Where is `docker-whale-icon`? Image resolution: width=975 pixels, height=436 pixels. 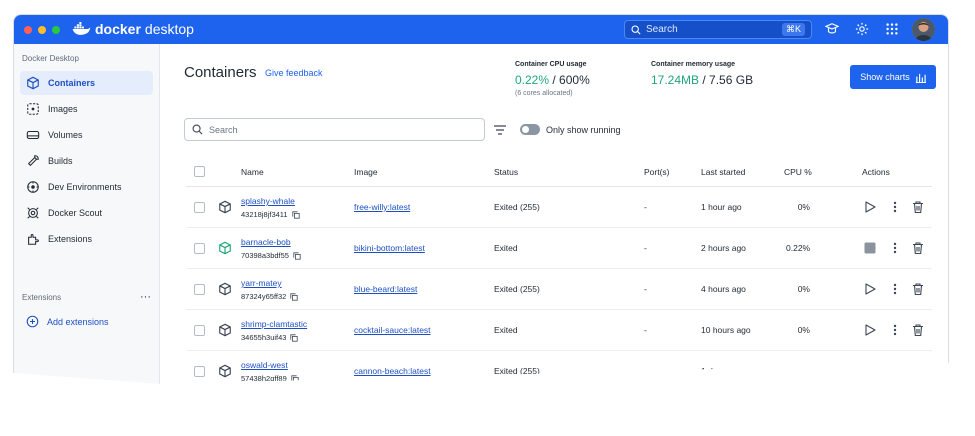
docker-whale-icon is located at coordinates (81, 28).